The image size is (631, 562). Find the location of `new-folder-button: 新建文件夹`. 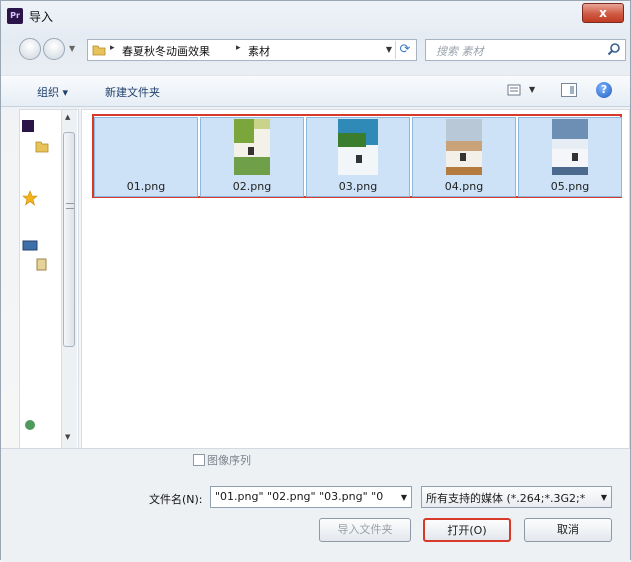

new-folder-button: 新建文件夹 is located at coordinates (132, 92).